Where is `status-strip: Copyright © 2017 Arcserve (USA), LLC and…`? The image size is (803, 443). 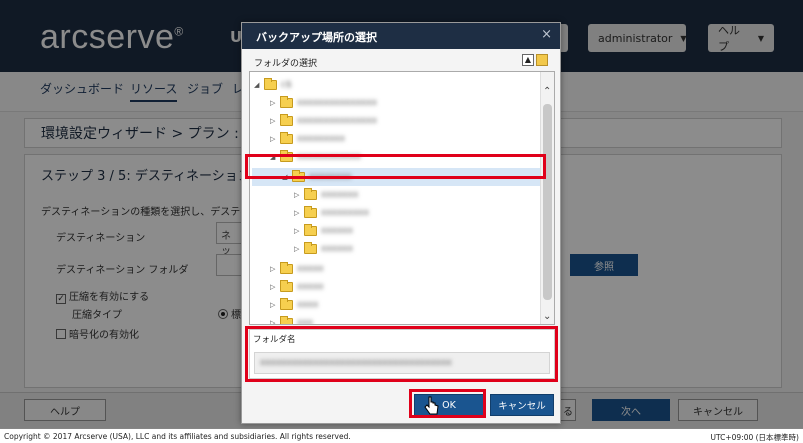
status-strip: Copyright © 2017 Arcserve (USA), LLC and… is located at coordinates (401, 436).